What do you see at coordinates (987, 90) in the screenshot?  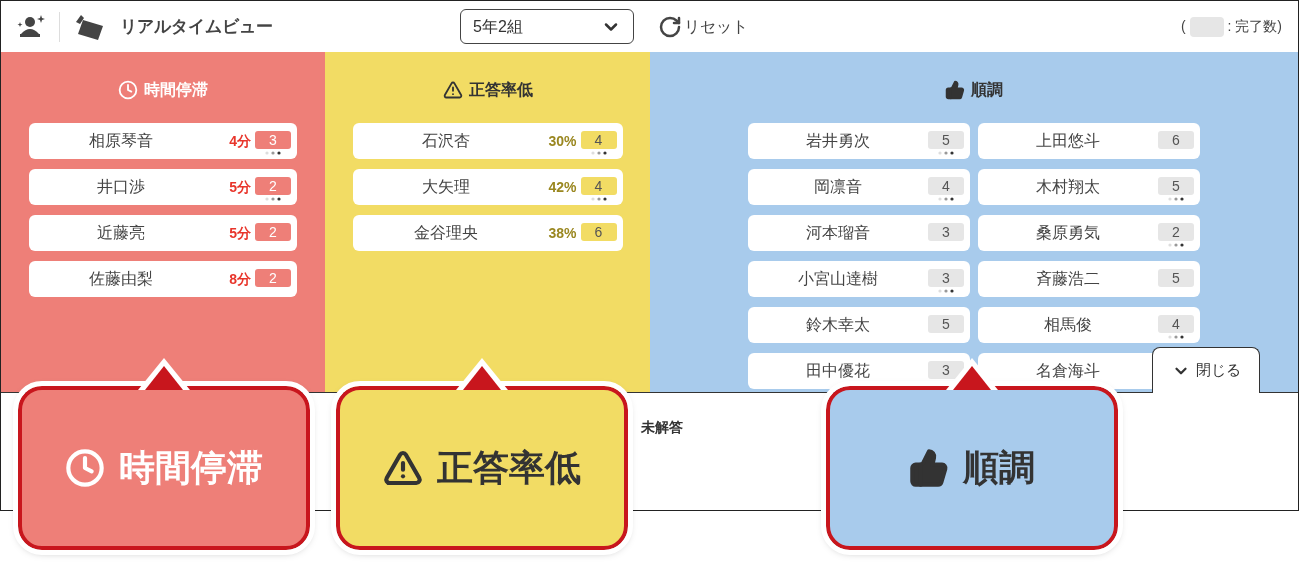 I see `column-title: 順調` at bounding box center [987, 90].